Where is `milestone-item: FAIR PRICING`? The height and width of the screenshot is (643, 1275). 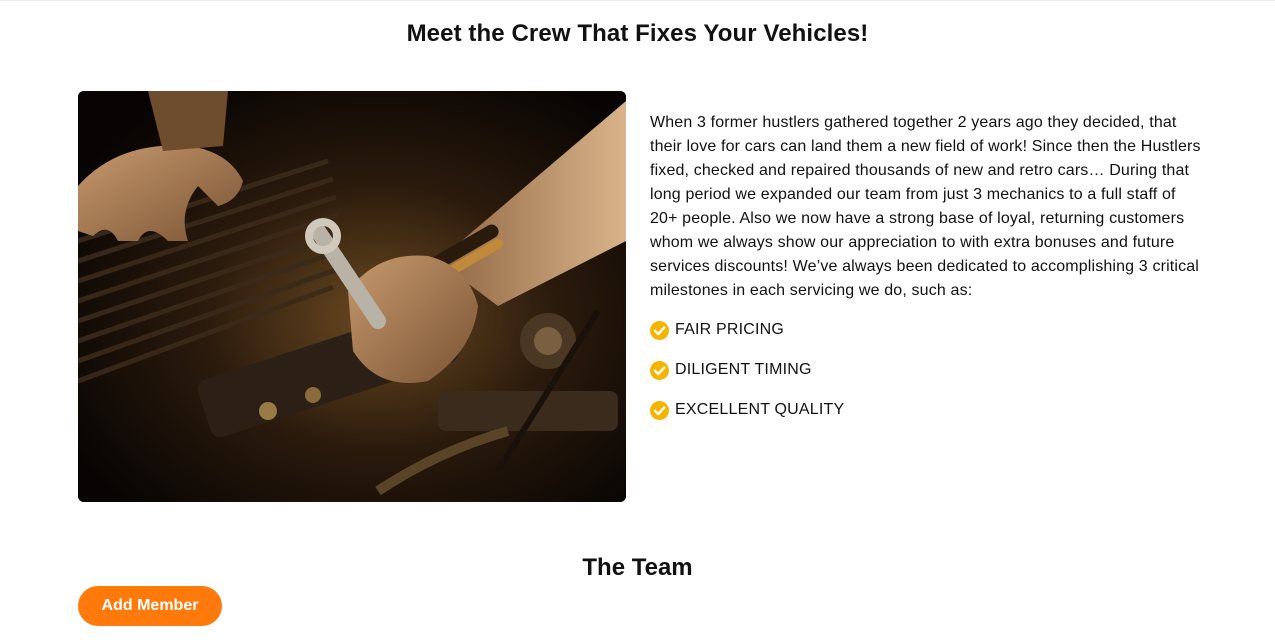 milestone-item: FAIR PRICING is located at coordinates (747, 330).